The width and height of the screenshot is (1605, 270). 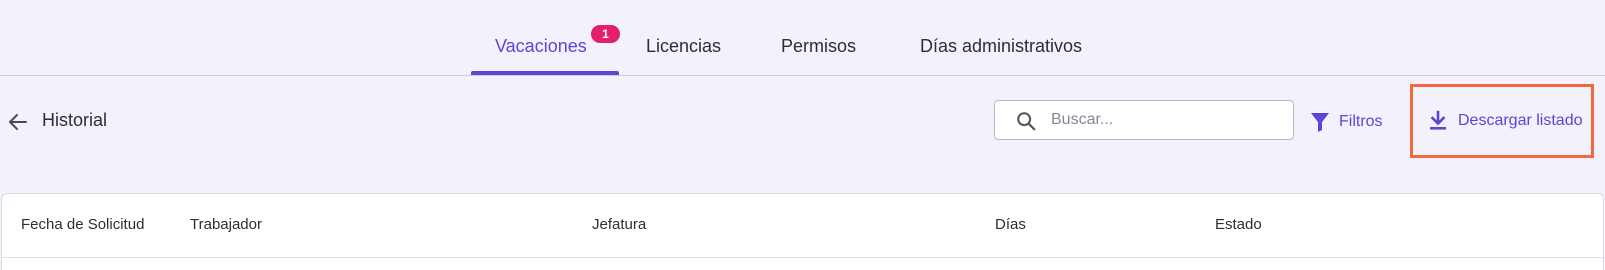 What do you see at coordinates (541, 46) in the screenshot?
I see `tab-label: Vacaciones` at bounding box center [541, 46].